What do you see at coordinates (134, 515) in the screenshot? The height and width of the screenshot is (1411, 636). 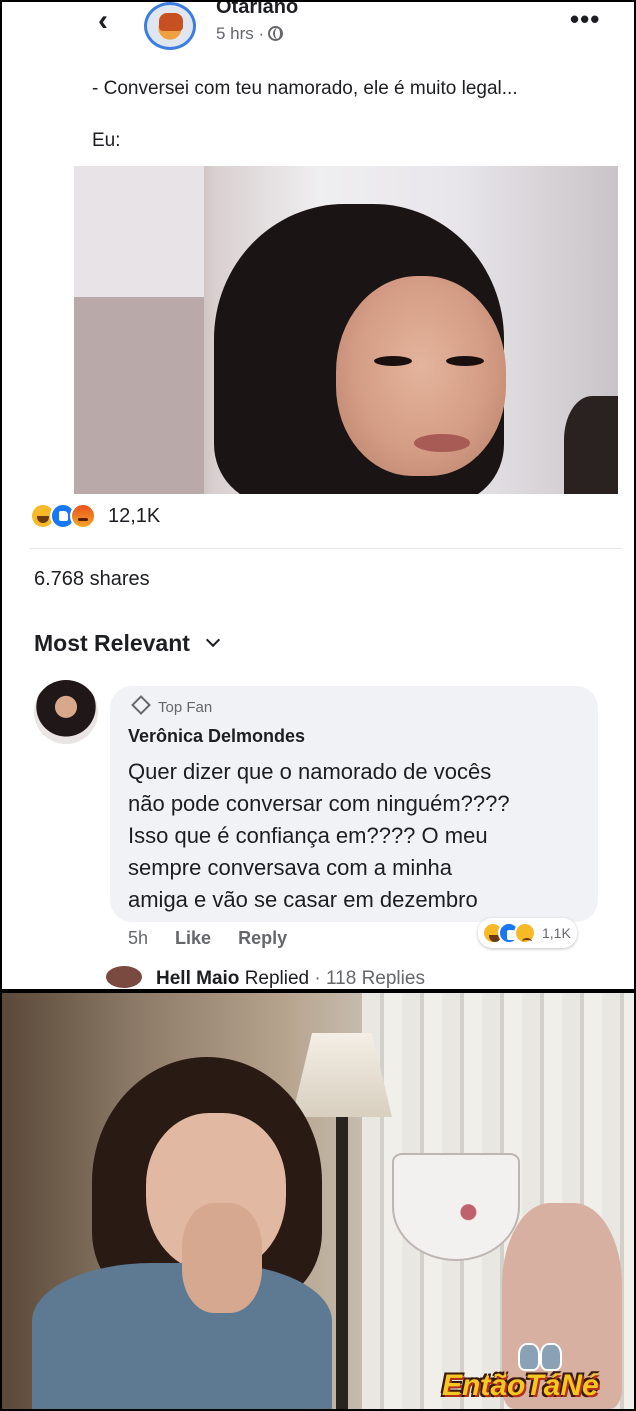 I see `reaction-count: 12,1K` at bounding box center [134, 515].